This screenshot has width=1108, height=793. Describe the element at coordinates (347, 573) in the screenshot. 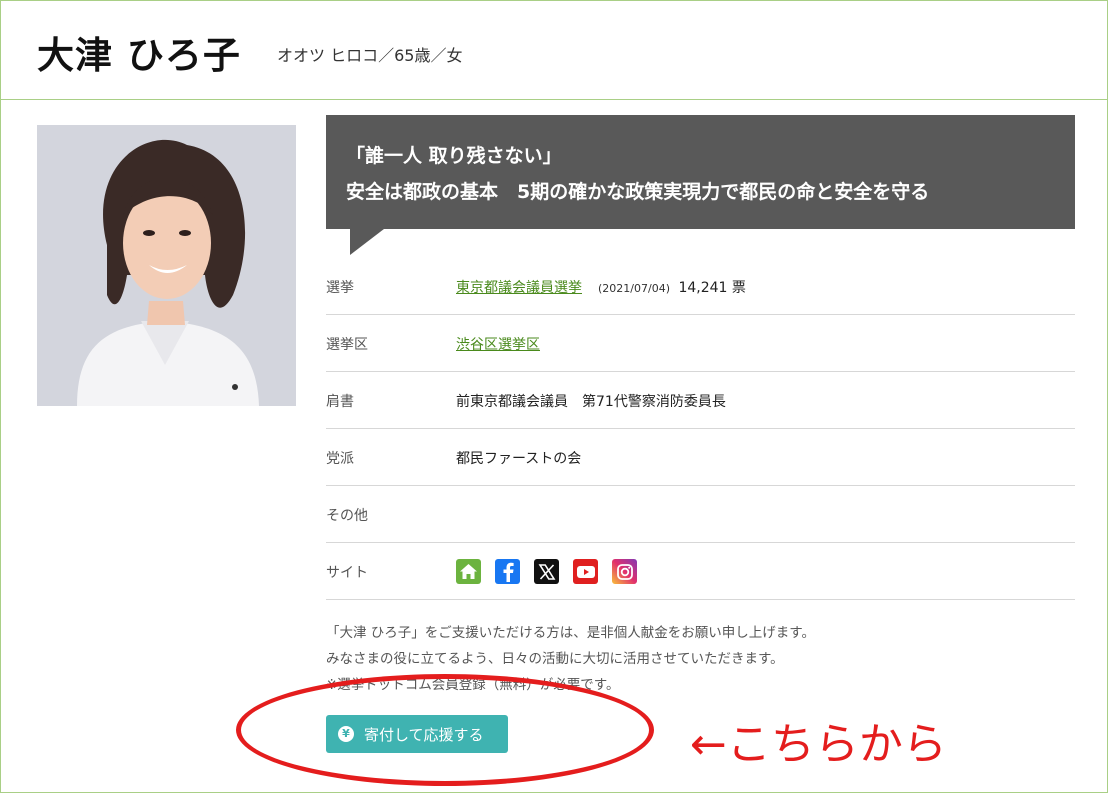

I see `site-label: サイト` at that location.